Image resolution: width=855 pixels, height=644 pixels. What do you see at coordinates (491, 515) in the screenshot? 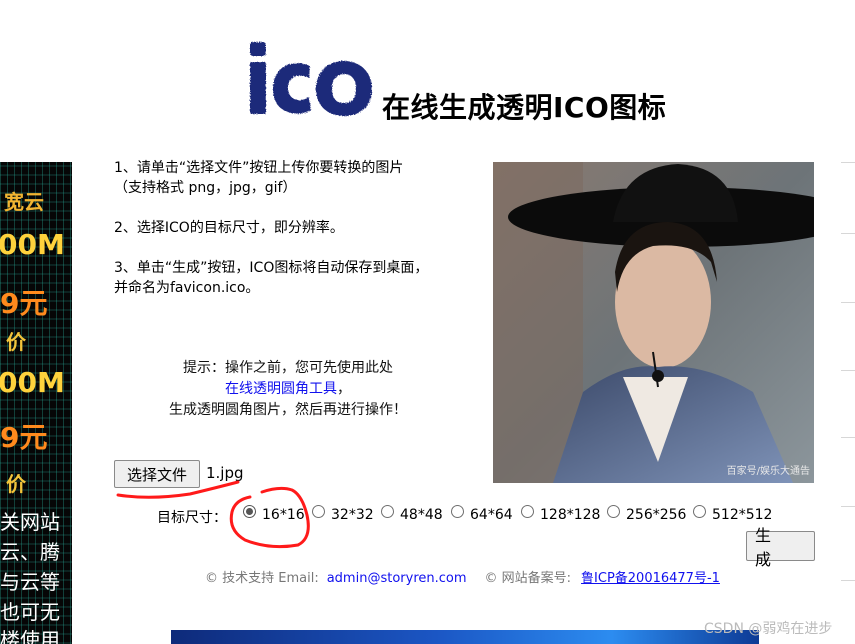
I see `size-option-label: 64*64` at bounding box center [491, 515].